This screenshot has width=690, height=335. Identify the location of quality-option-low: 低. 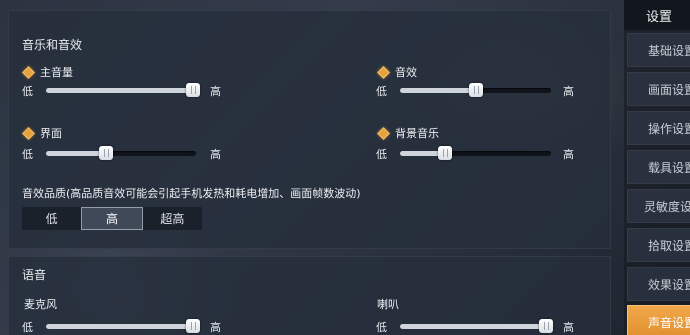
(51, 218).